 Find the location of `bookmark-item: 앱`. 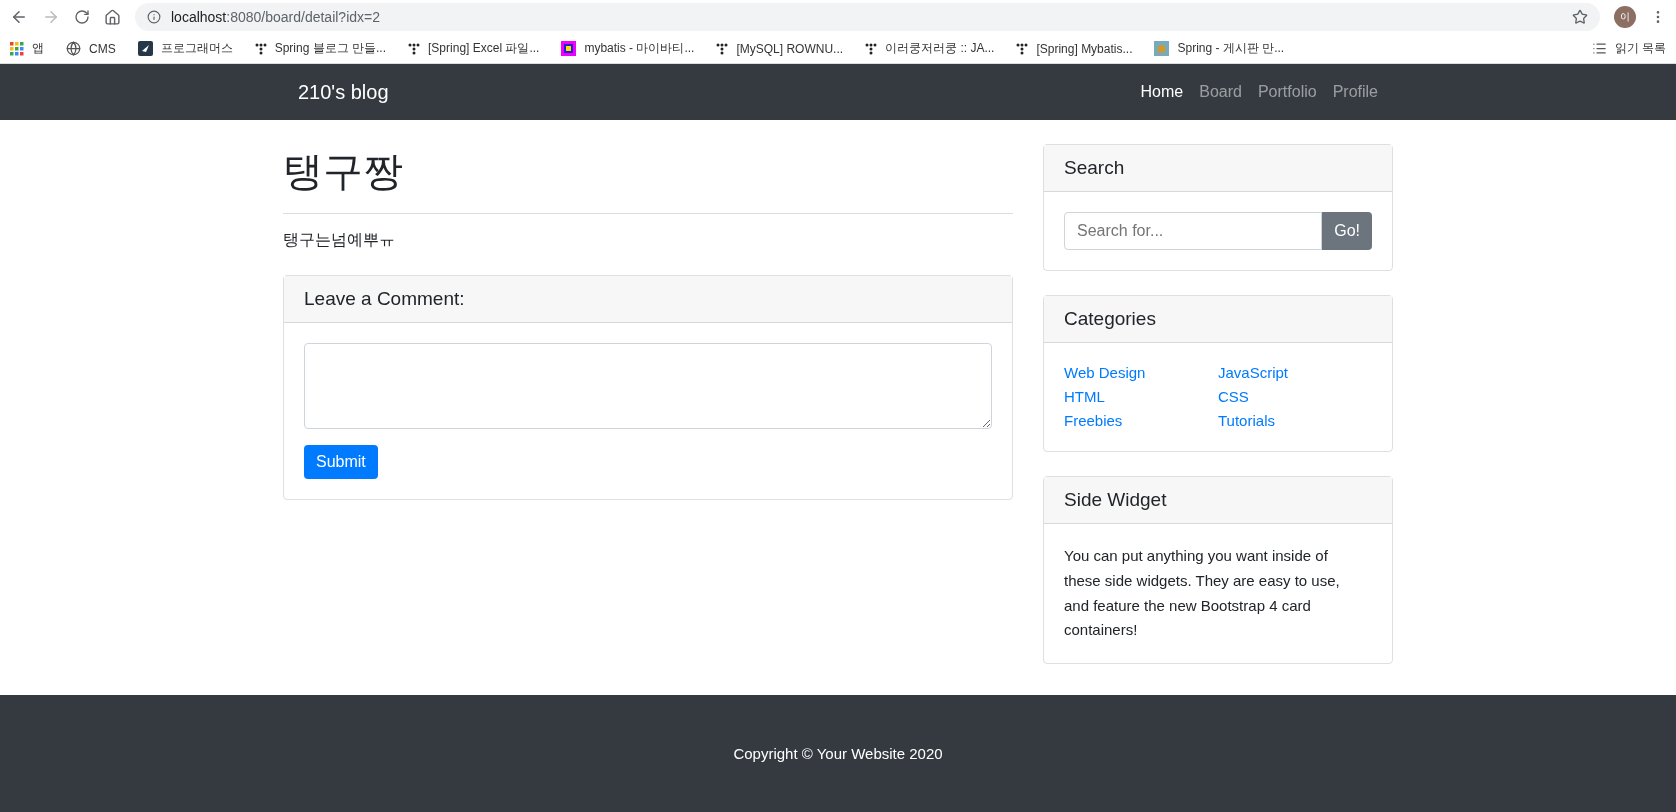

bookmark-item: 앱 is located at coordinates (27, 48).